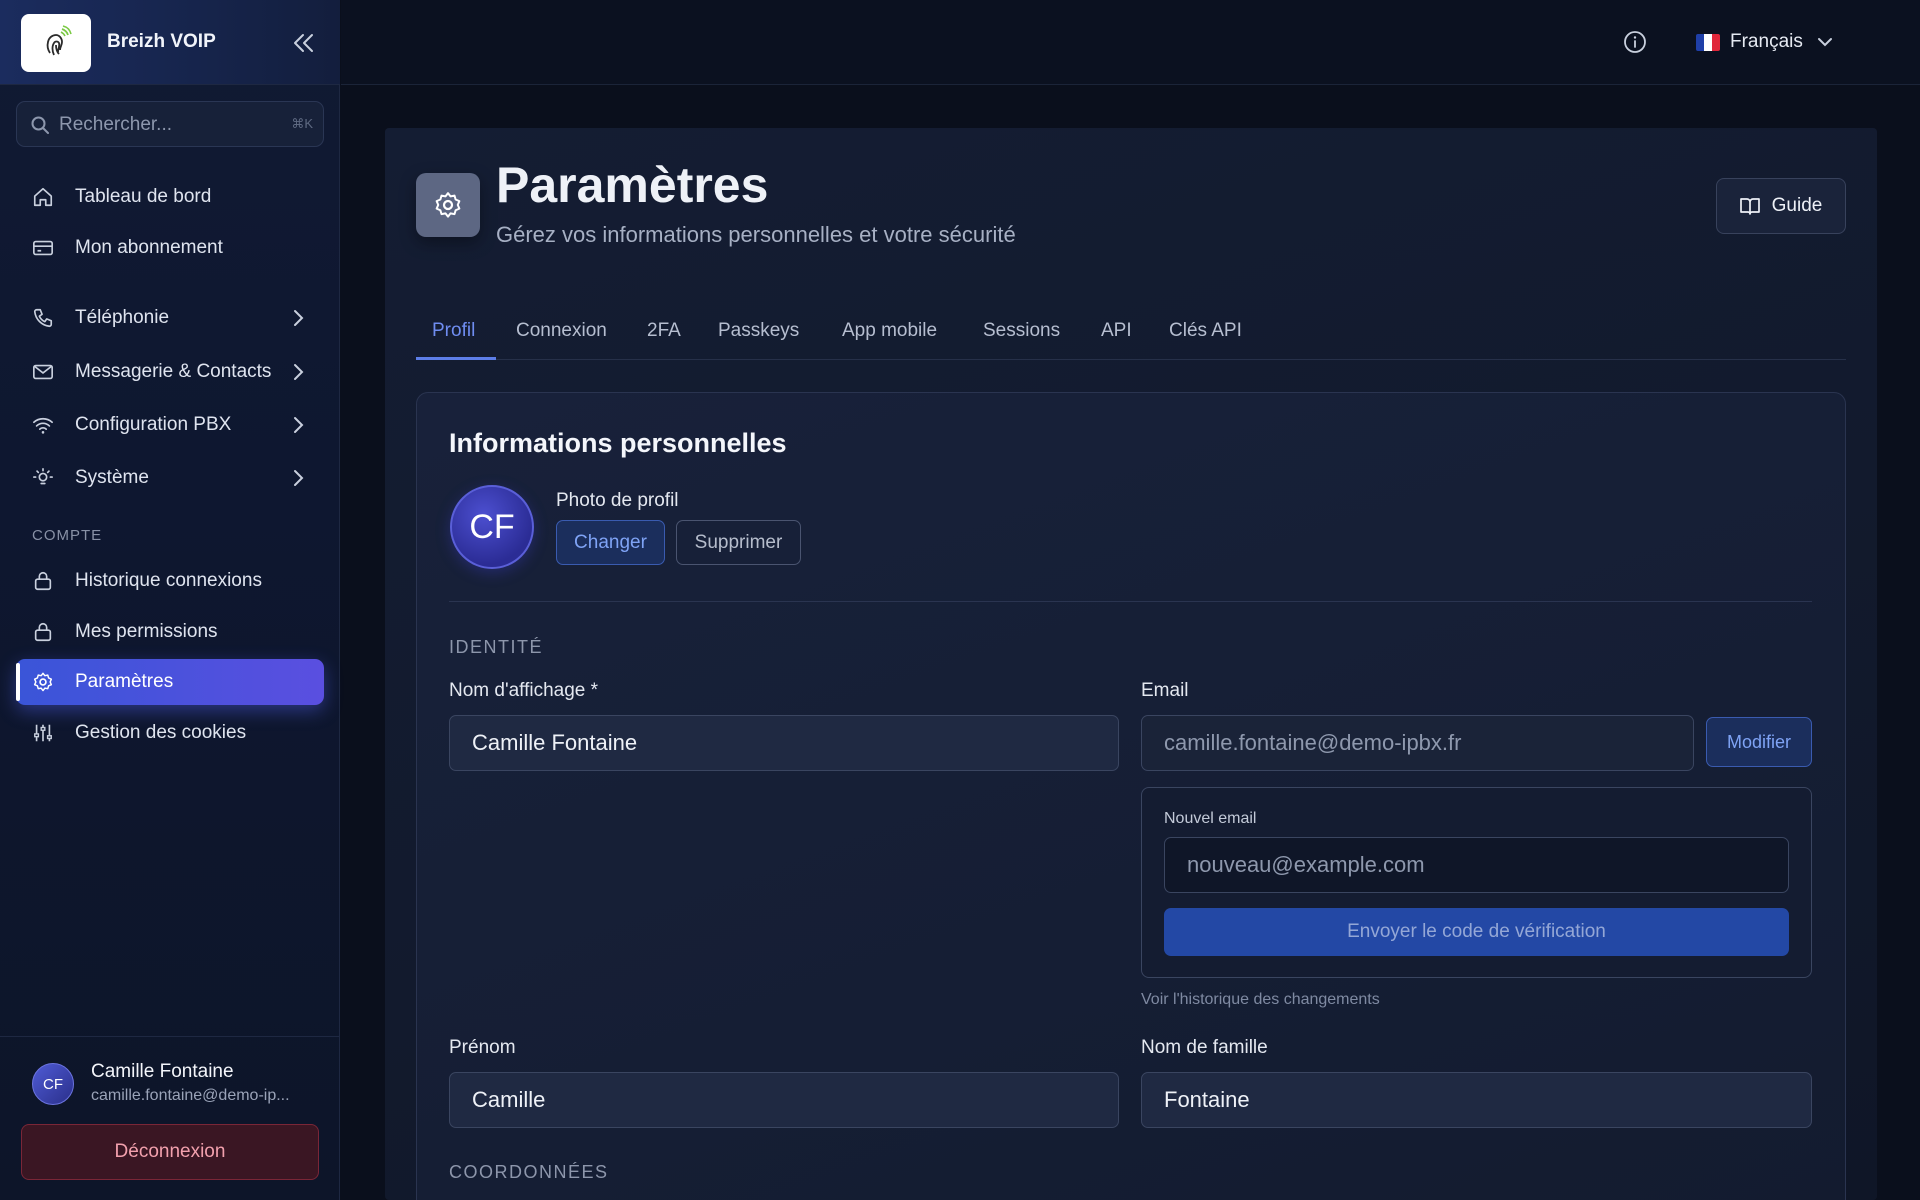 This screenshot has height=1200, width=1920. What do you see at coordinates (124, 681) in the screenshot?
I see `sidebar-item-label: Paramètres` at bounding box center [124, 681].